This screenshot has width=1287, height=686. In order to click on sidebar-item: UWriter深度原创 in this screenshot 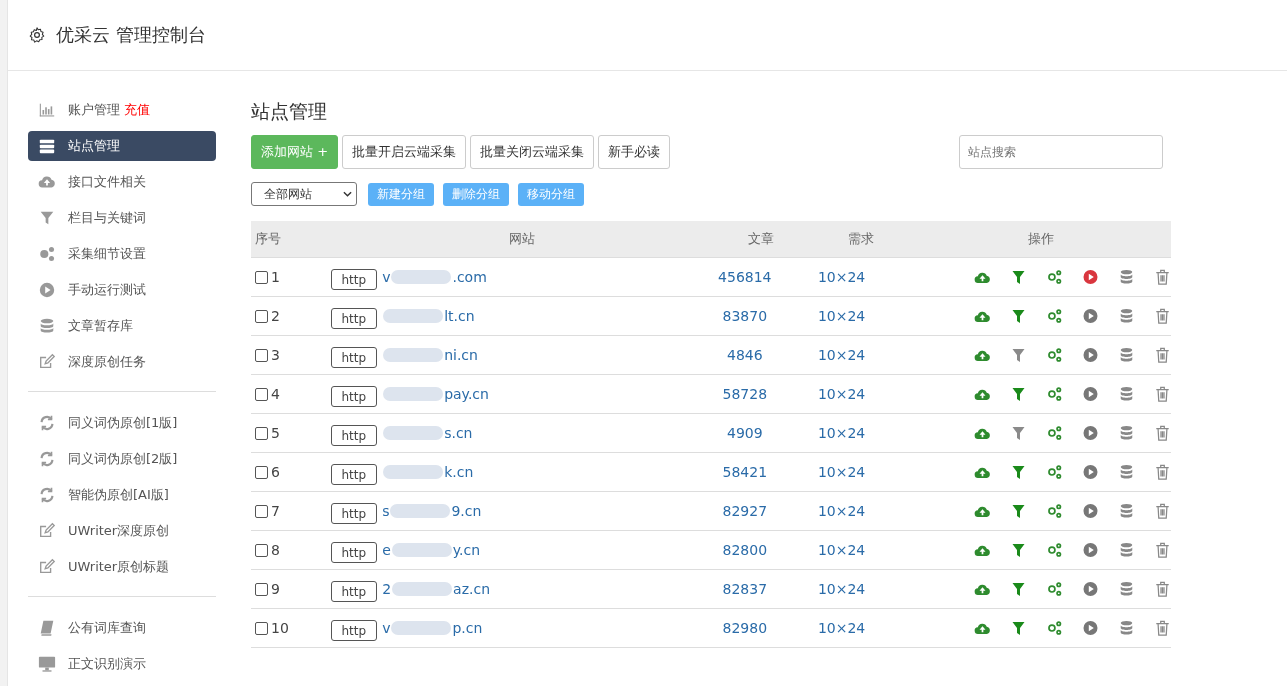, I will do `click(122, 531)`.